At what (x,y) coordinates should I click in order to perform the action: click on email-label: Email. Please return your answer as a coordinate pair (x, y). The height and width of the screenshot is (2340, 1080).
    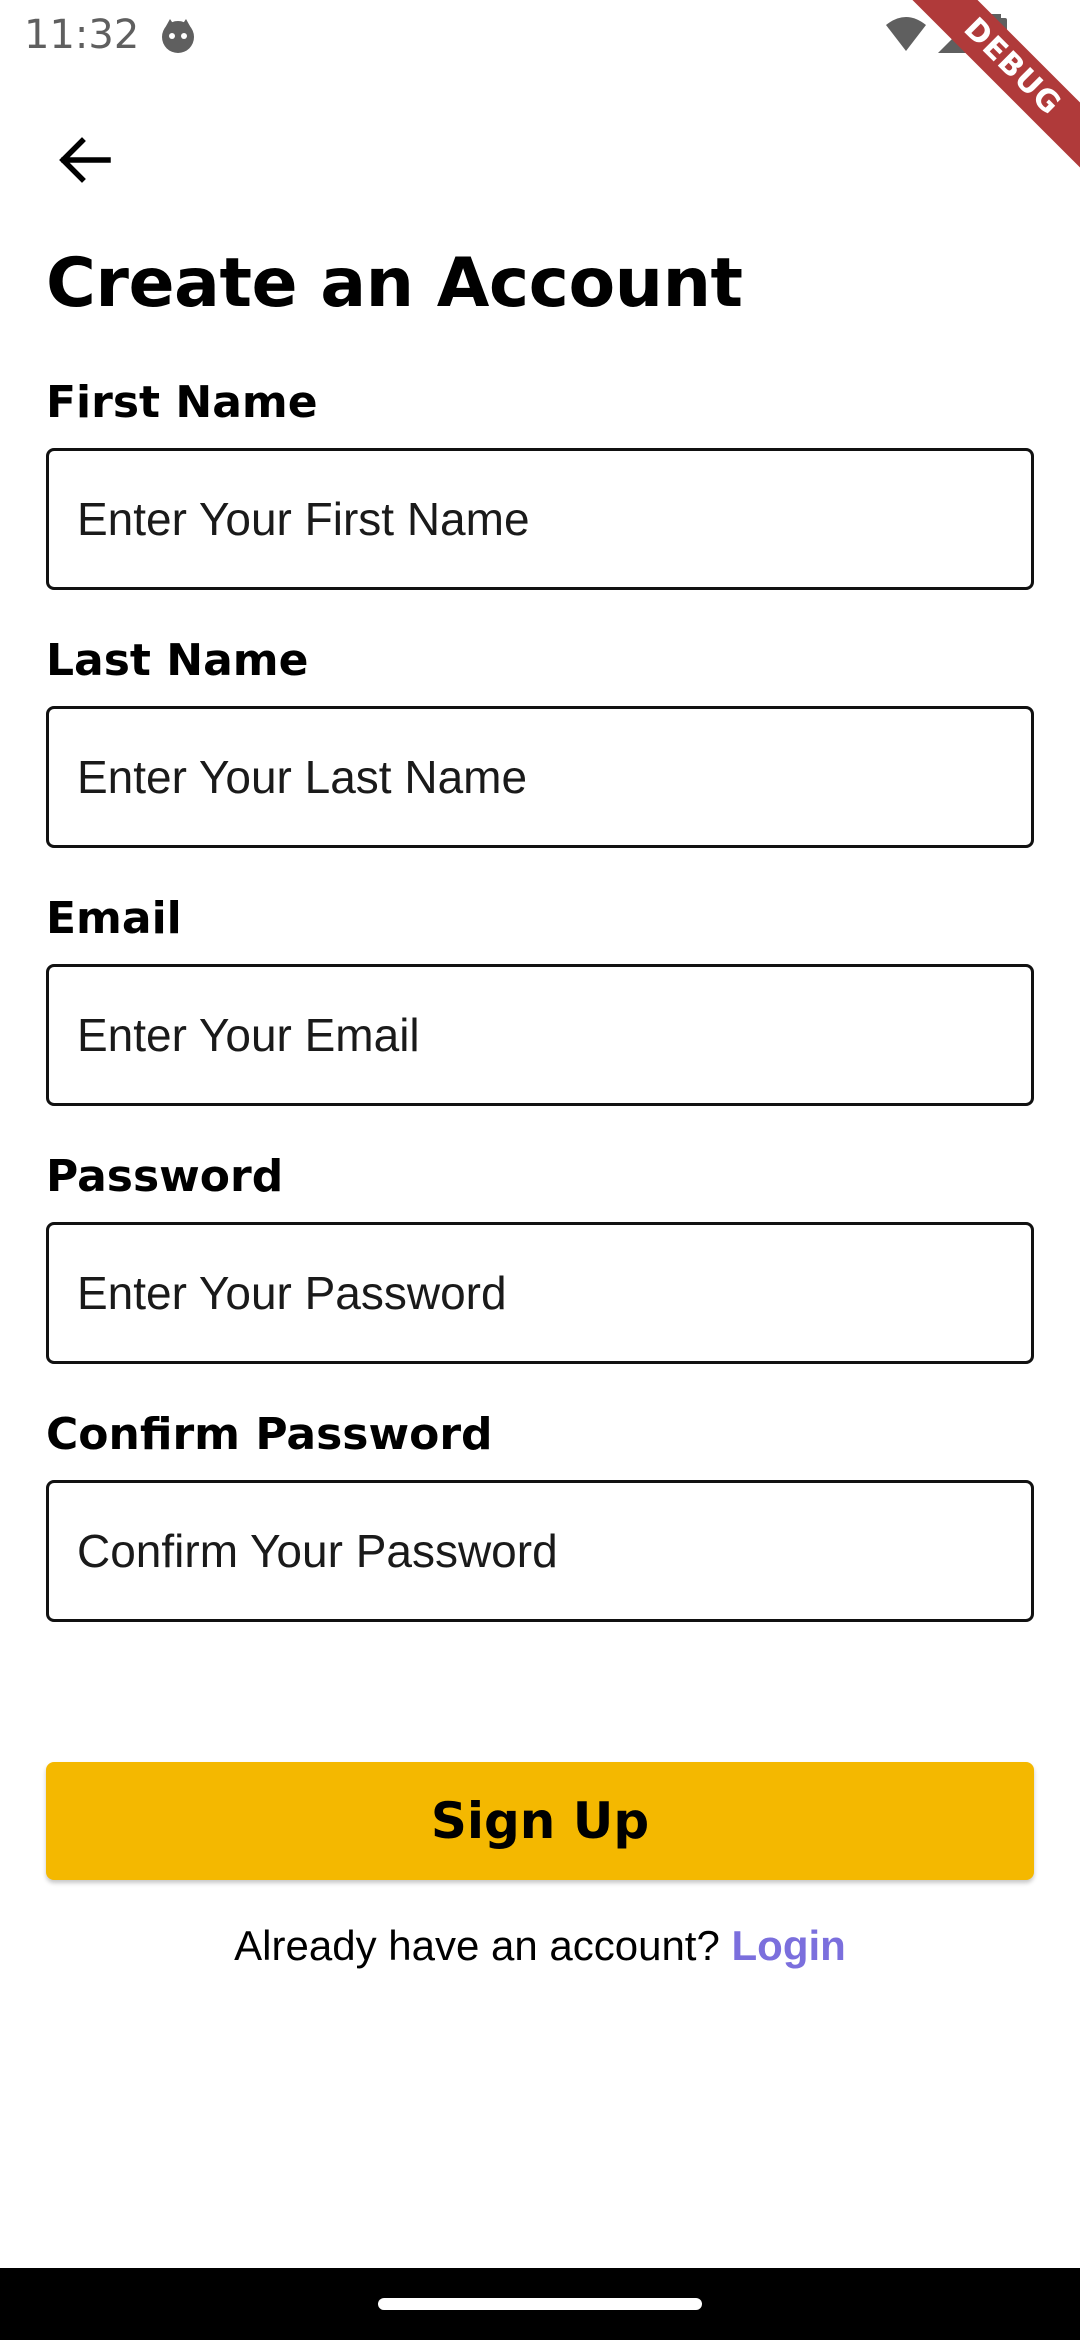
    Looking at the image, I should click on (114, 918).